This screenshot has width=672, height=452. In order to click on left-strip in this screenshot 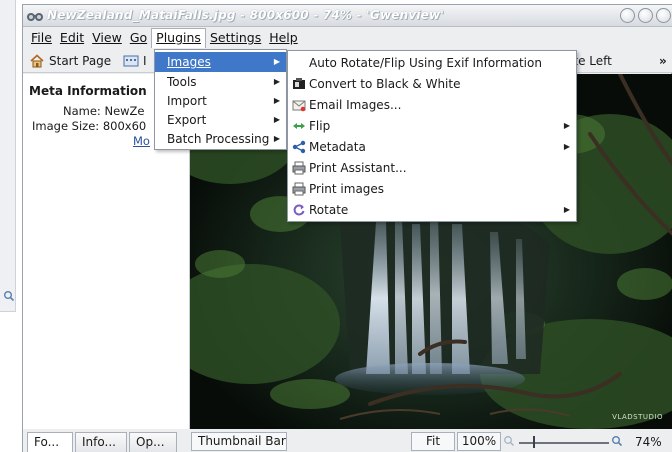, I will do `click(11, 226)`.